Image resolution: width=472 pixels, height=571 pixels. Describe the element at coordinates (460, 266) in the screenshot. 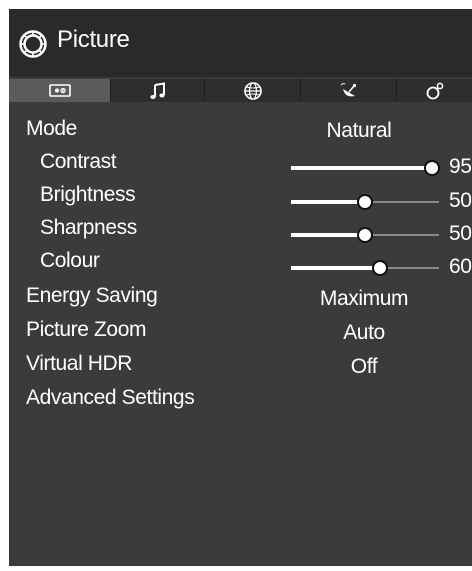

I see `colour-value: 60` at that location.